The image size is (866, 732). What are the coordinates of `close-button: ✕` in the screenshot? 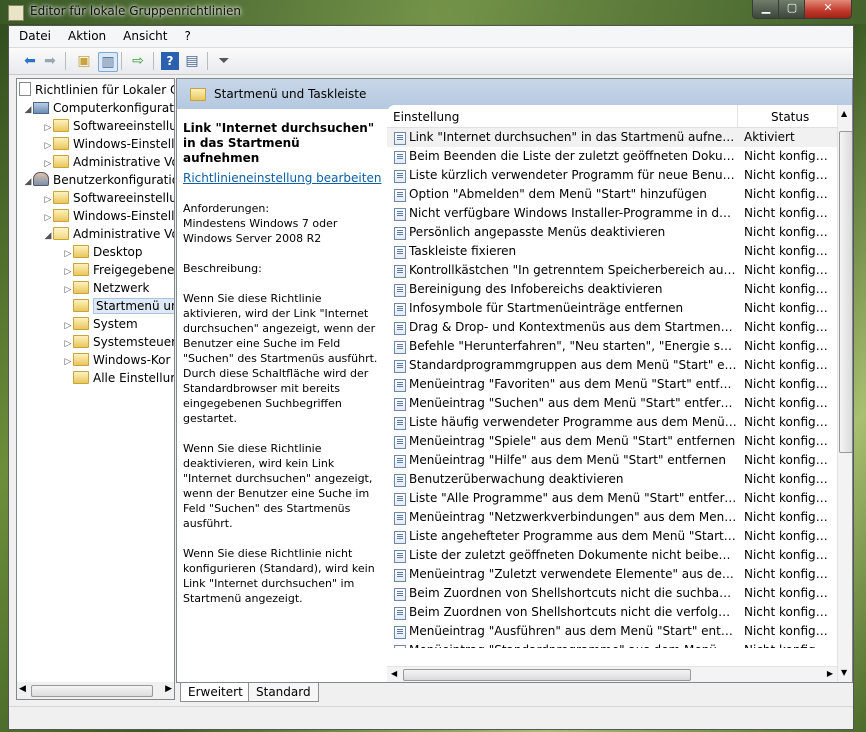 It's located at (828, 9).